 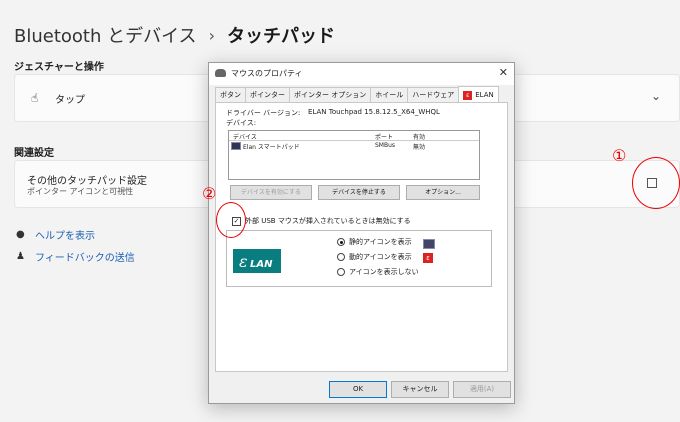 I want to click on svg-text: LAN, so click(x=261, y=264).